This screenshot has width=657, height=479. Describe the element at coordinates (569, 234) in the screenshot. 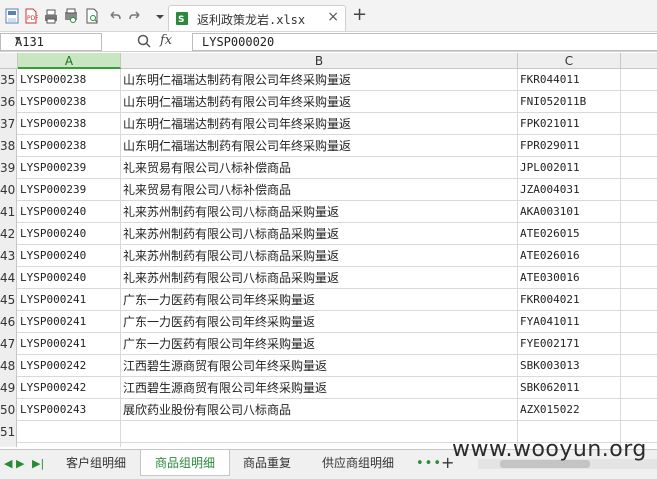

I see `cell-product-code: ATE026015` at that location.